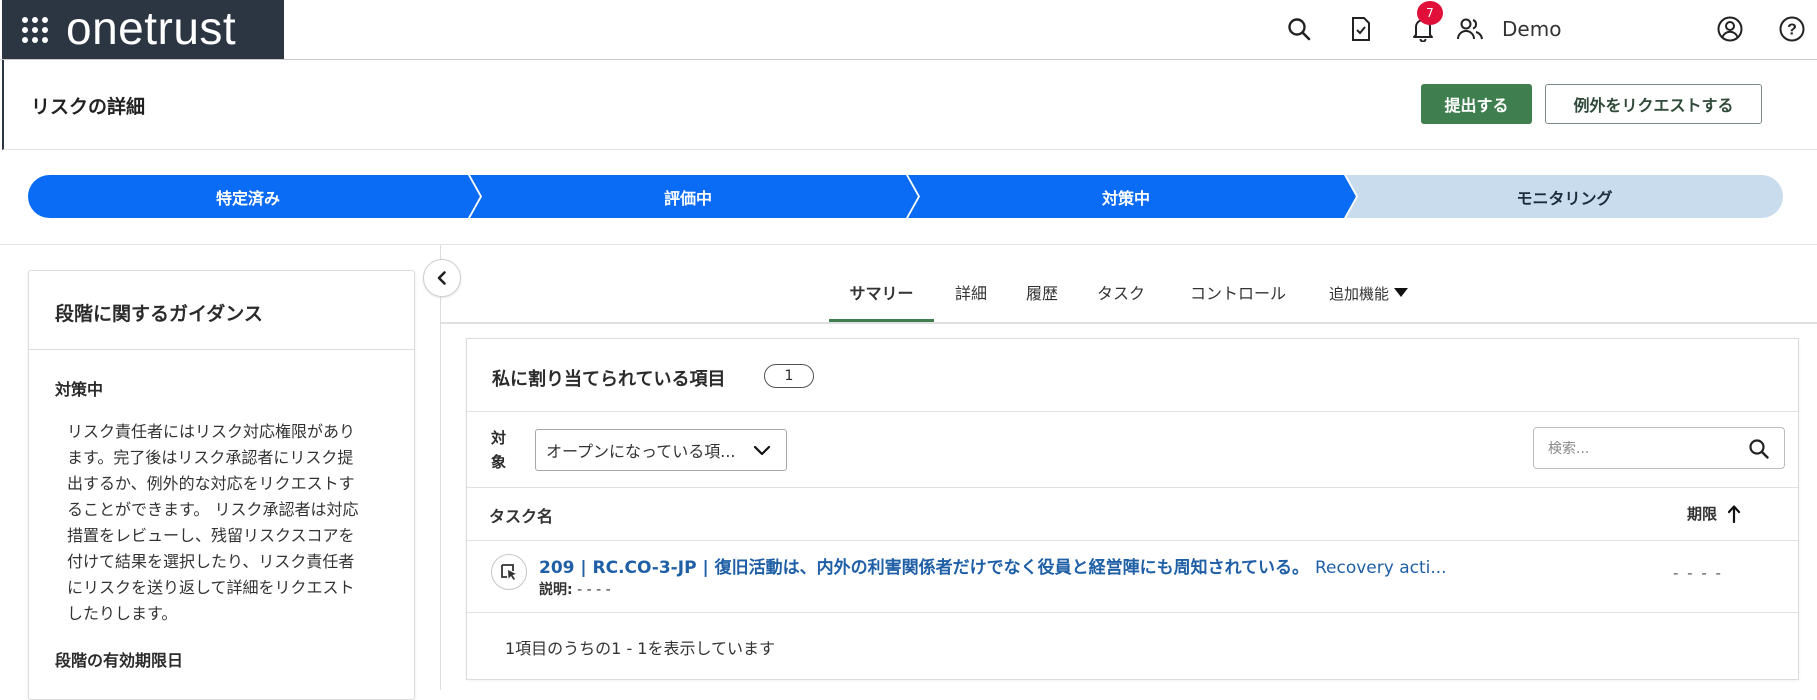 The image size is (1817, 700). What do you see at coordinates (909, 105) in the screenshot?
I see `page-header: リスクの詳細 提出する 例外をリクエストする` at bounding box center [909, 105].